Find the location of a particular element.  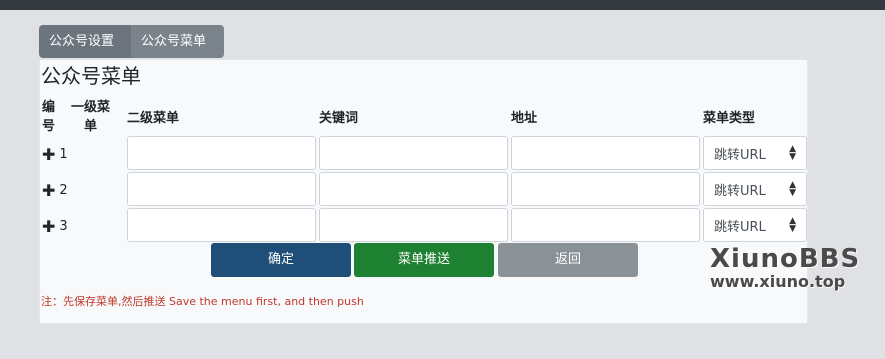

row-2-keyword-input is located at coordinates (413, 189).